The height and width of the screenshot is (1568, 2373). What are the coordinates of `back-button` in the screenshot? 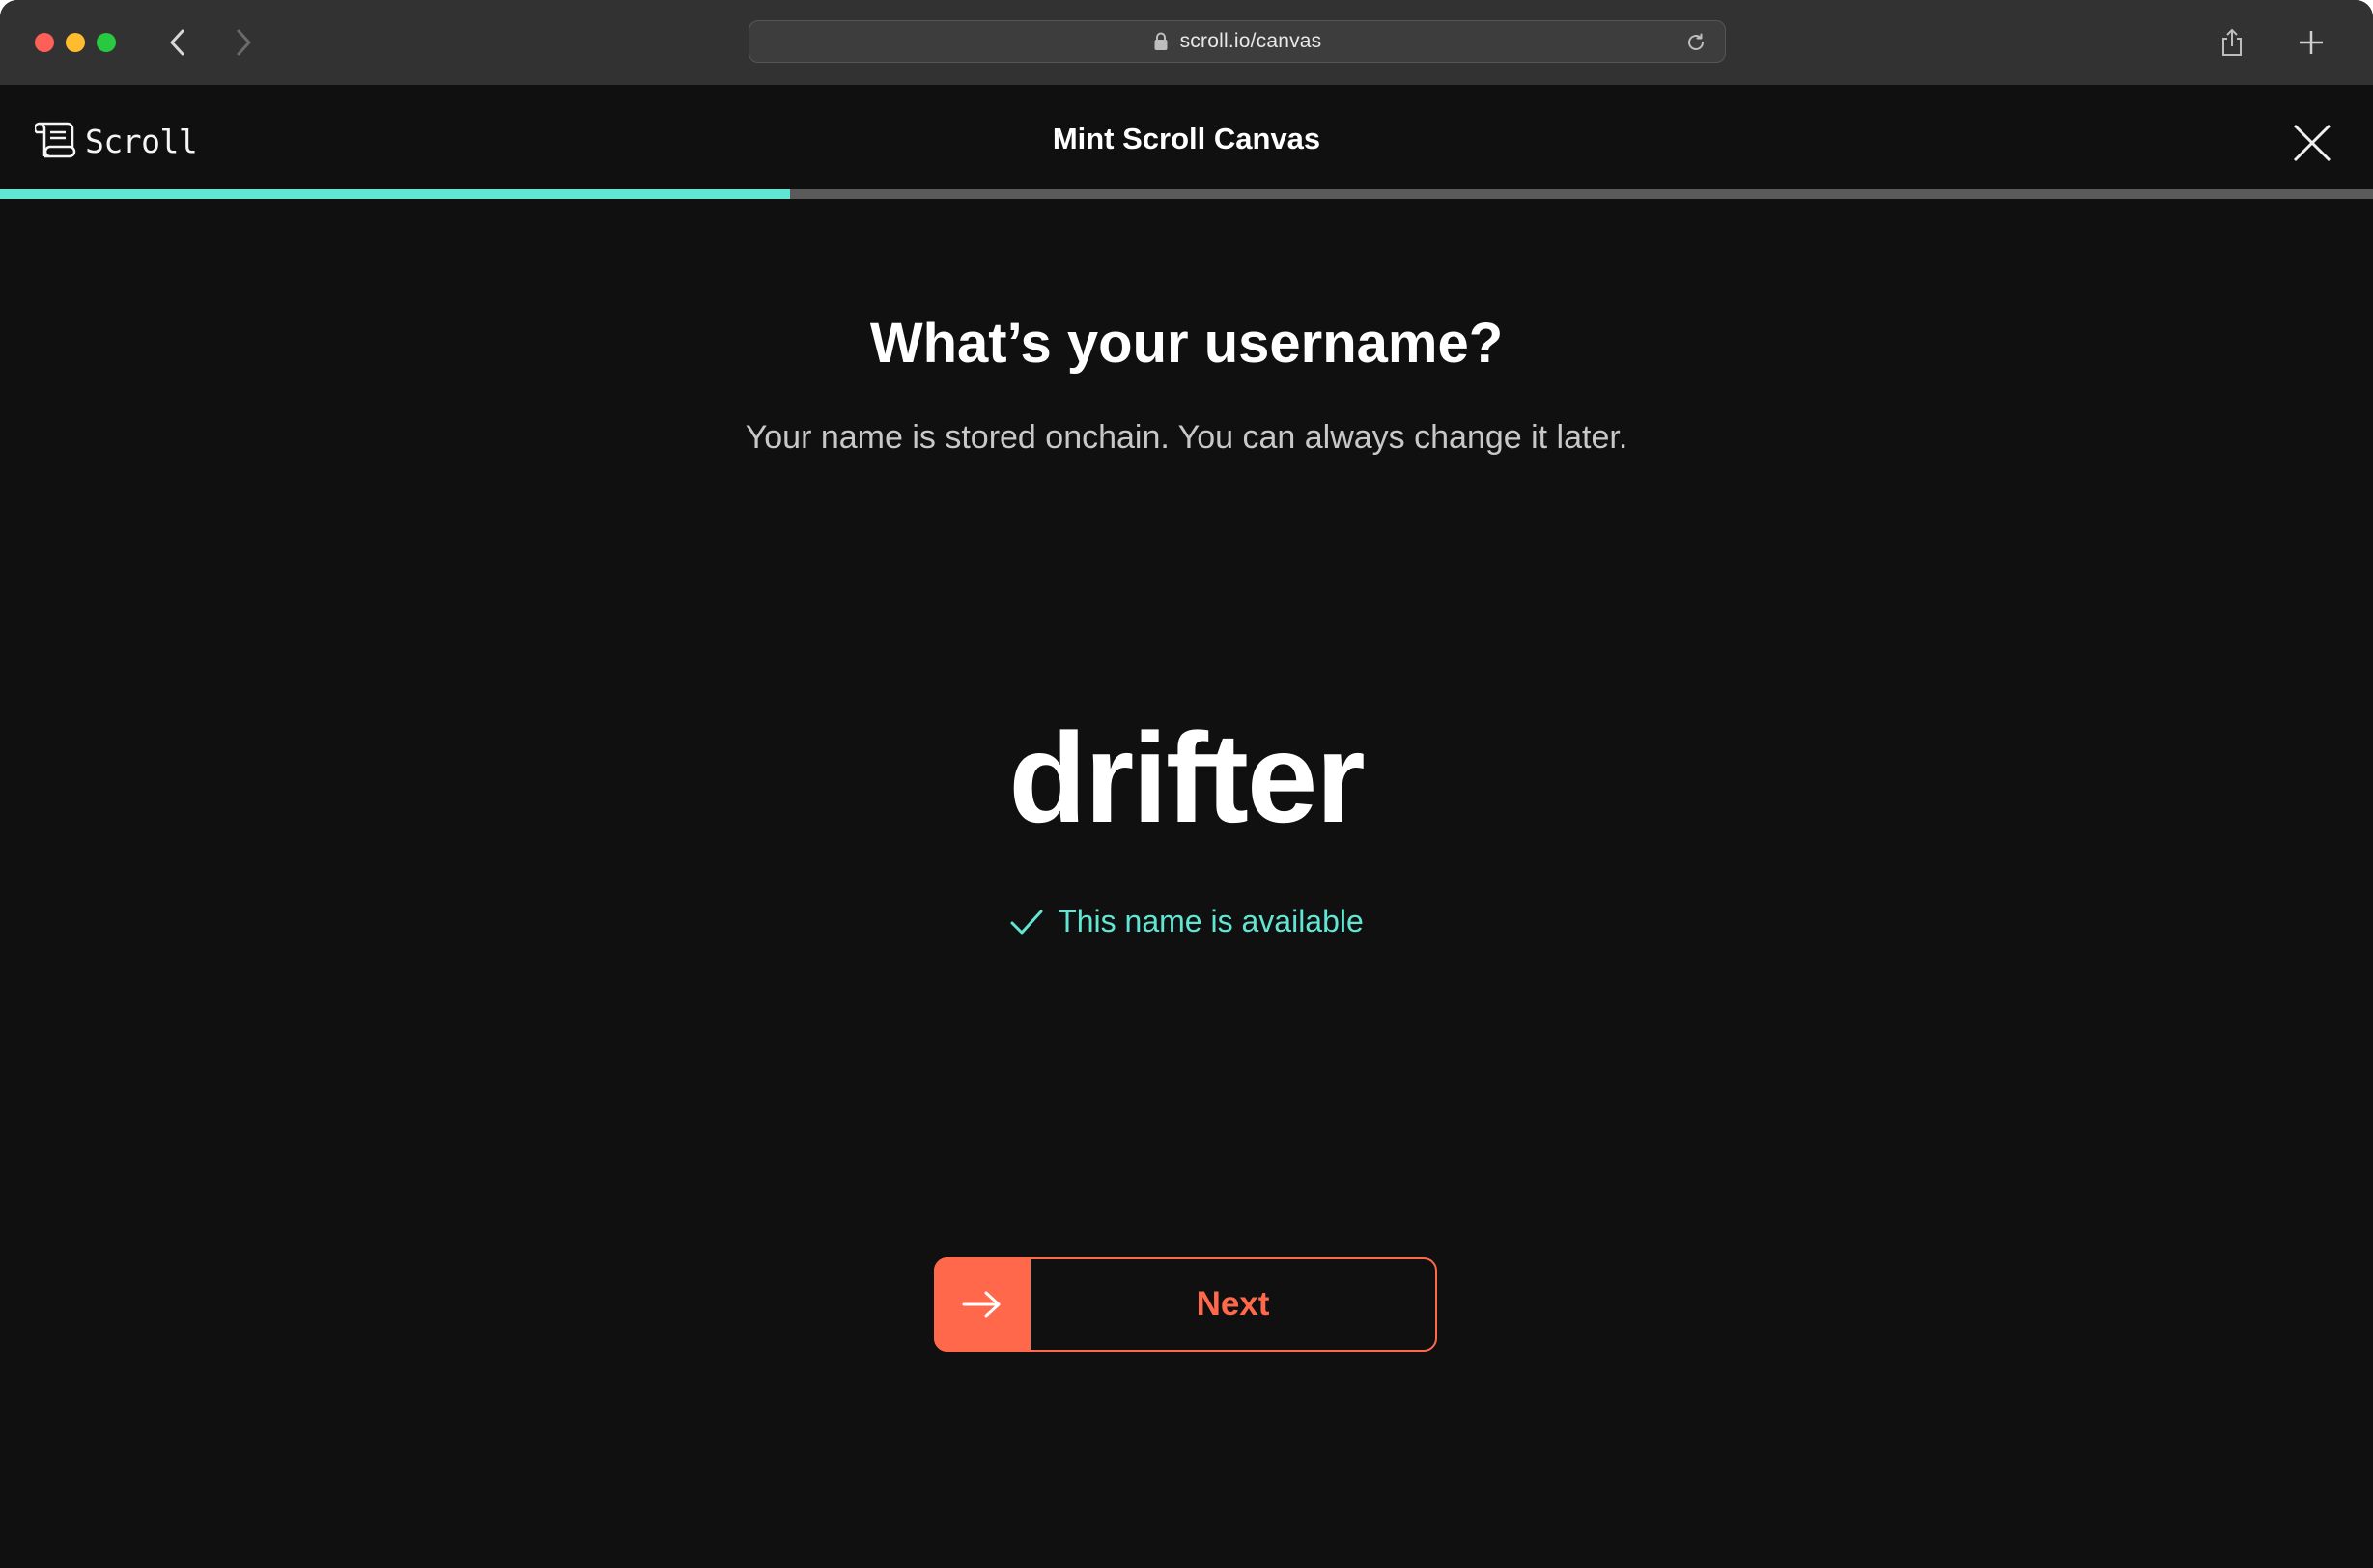 It's located at (177, 43).